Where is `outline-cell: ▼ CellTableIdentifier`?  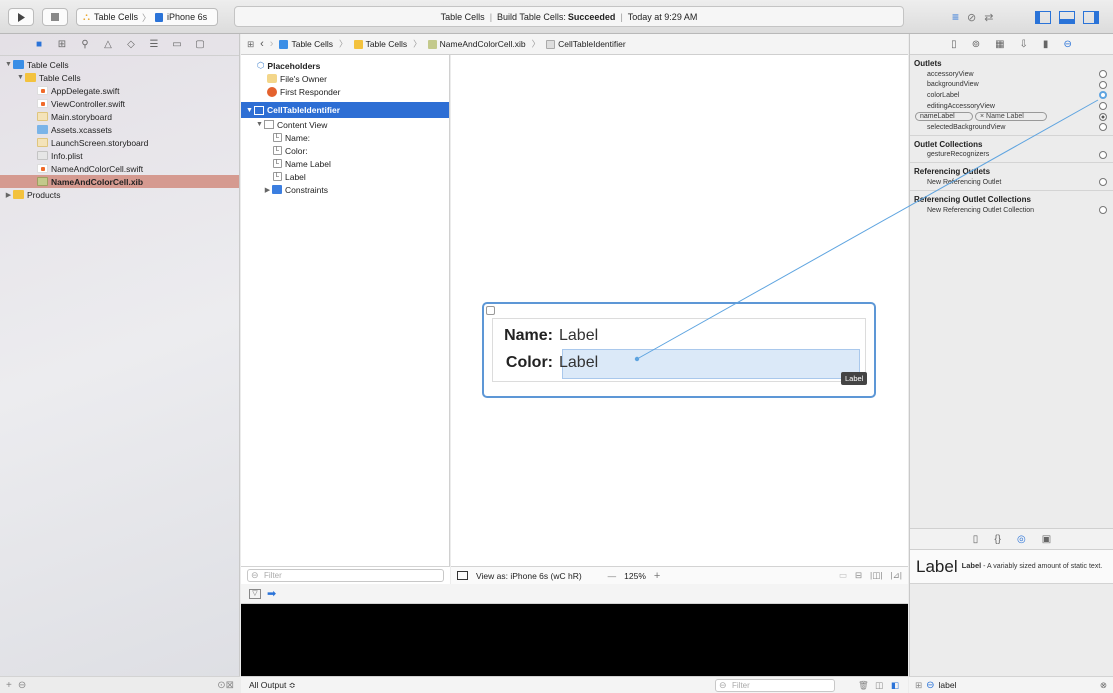
outline-cell: ▼ CellTableIdentifier is located at coordinates (345, 110).